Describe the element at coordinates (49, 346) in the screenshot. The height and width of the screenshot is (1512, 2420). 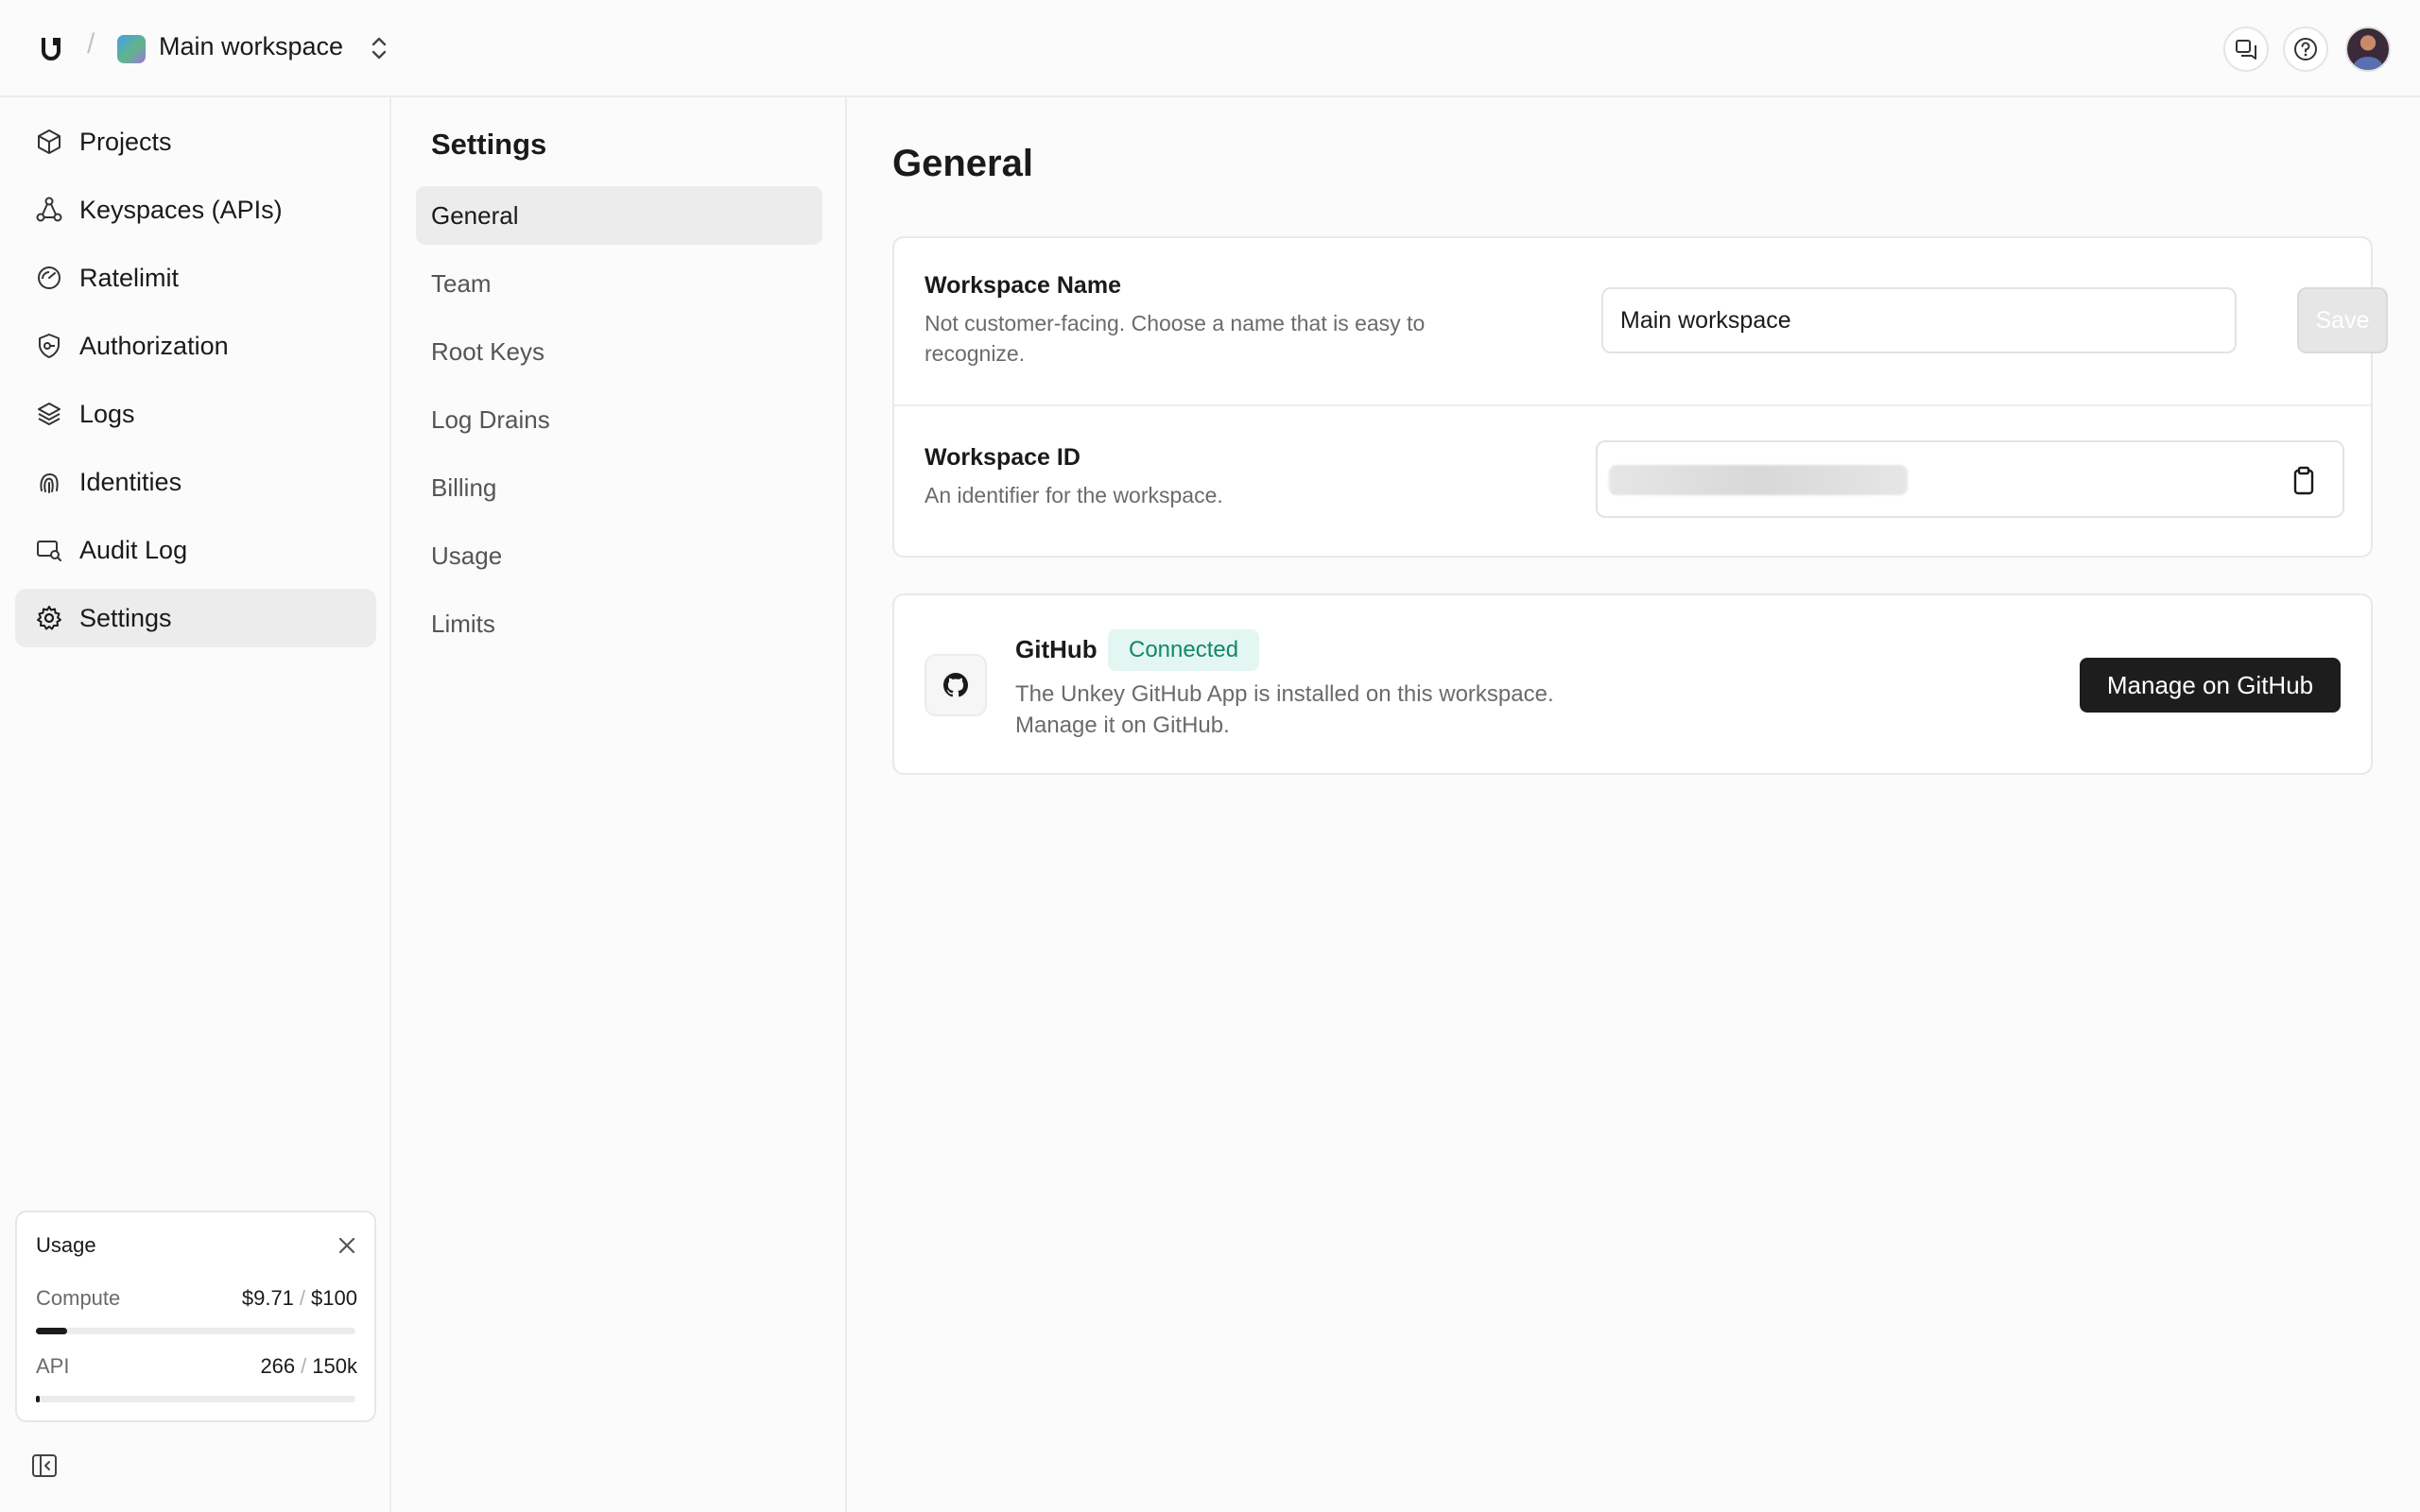
I see `shield-key-icon` at that location.